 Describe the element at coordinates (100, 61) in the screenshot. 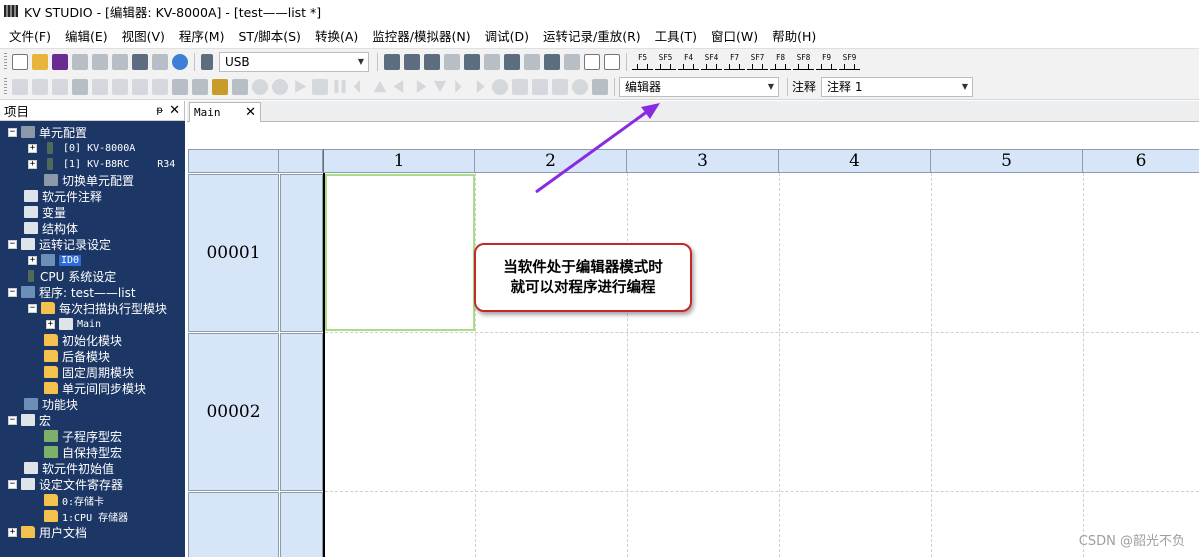

I see `import-icon` at that location.